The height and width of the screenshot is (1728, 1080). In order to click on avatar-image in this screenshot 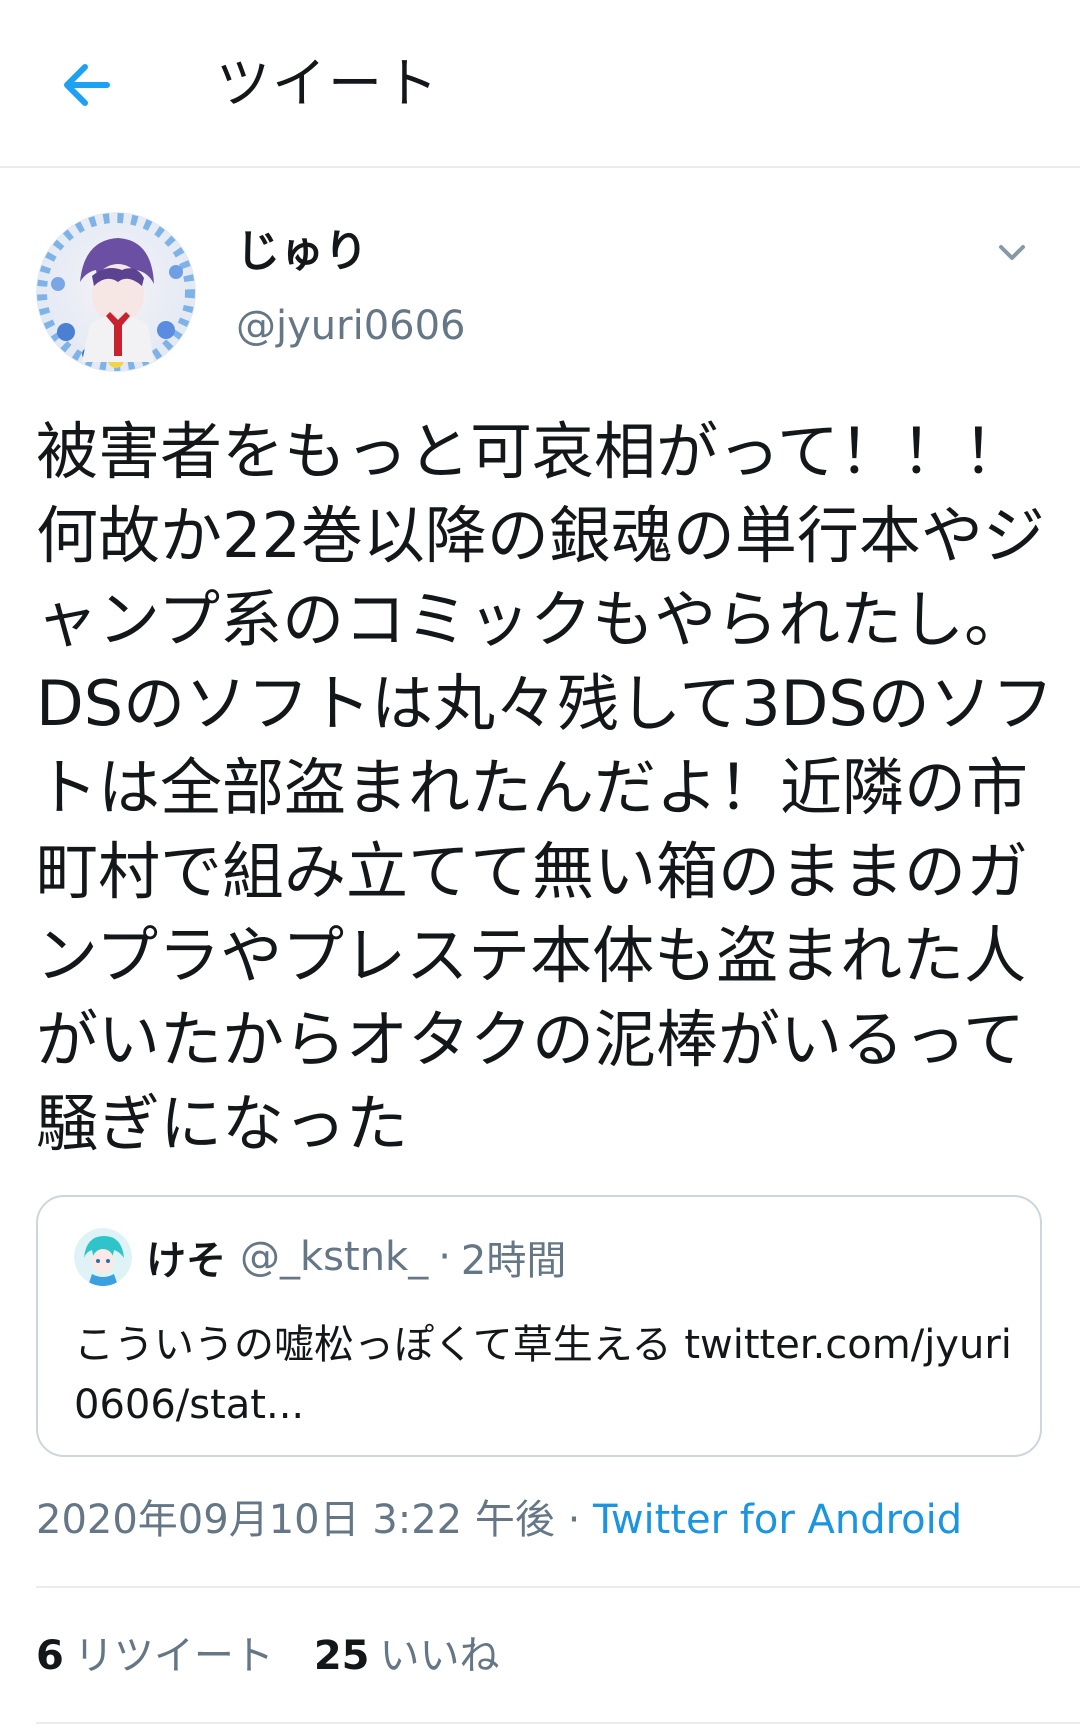, I will do `click(116, 292)`.